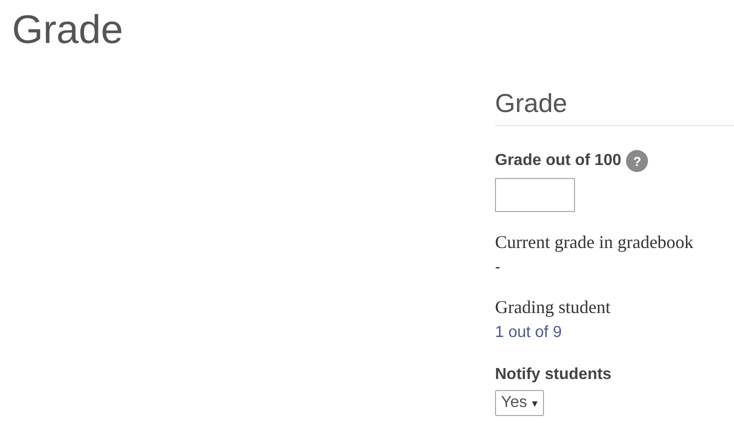 The width and height of the screenshot is (734, 448). I want to click on field-label: Current grade in gradebook, so click(594, 242).